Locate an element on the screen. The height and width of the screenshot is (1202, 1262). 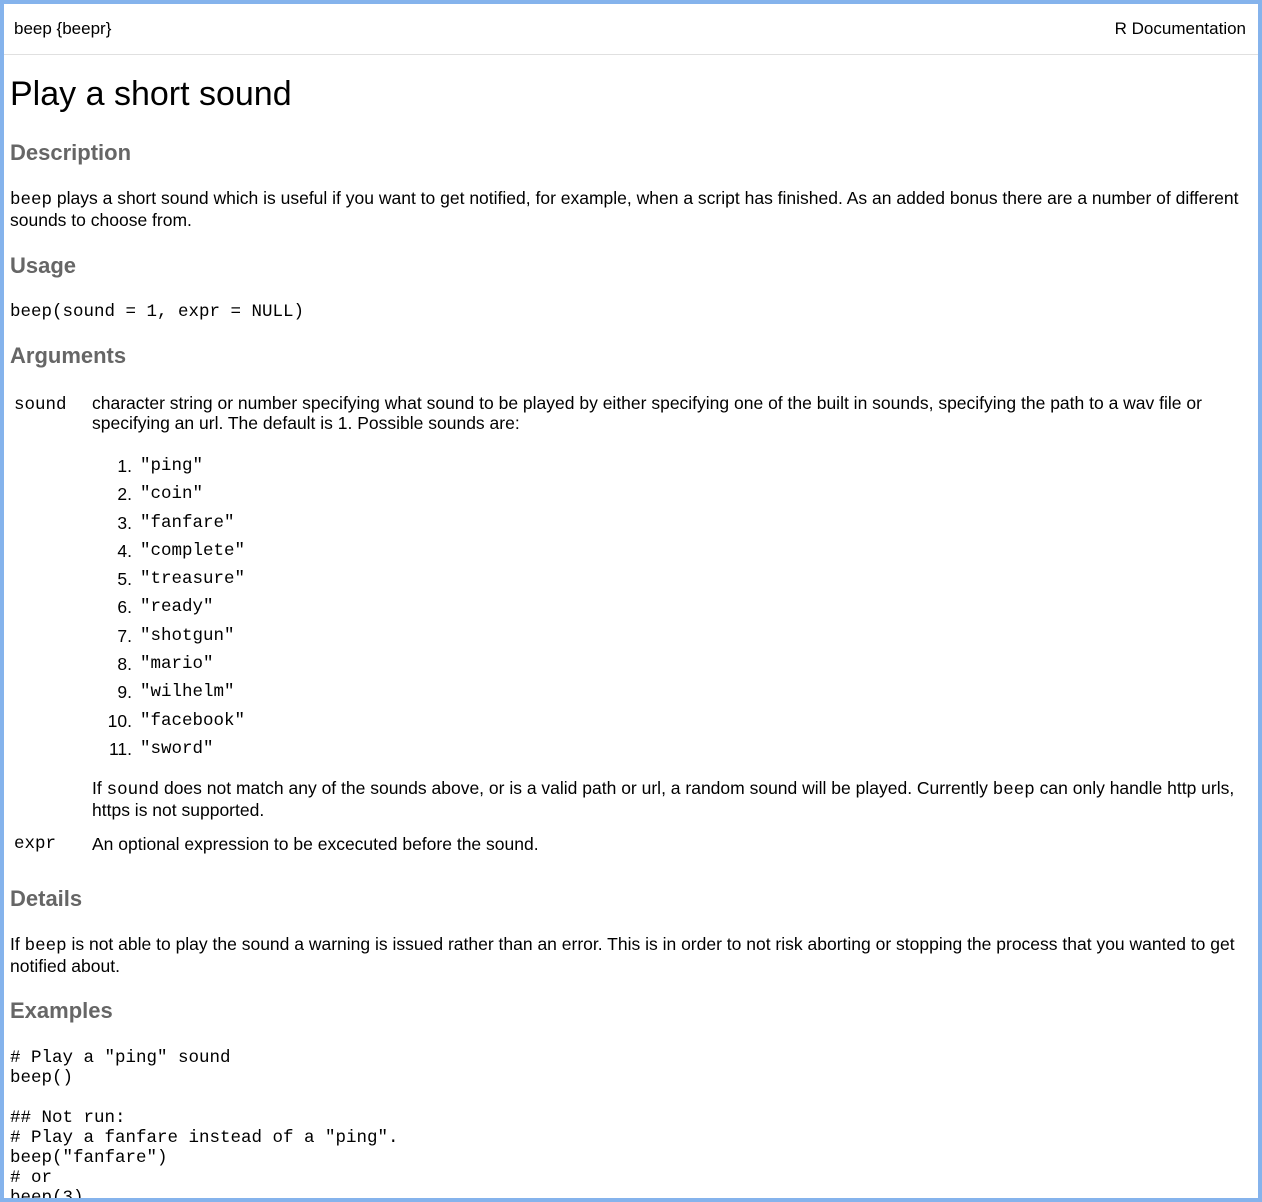
sound-option-value: "ping" is located at coordinates (172, 466).